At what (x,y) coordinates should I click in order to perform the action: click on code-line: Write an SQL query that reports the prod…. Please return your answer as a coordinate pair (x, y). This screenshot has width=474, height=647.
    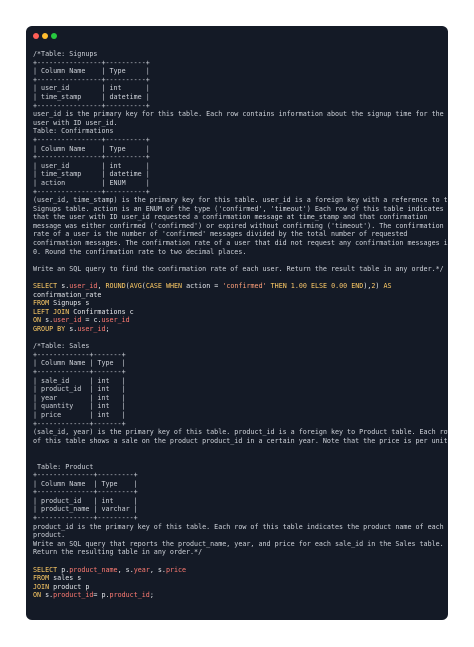
    Looking at the image, I should click on (238, 543).